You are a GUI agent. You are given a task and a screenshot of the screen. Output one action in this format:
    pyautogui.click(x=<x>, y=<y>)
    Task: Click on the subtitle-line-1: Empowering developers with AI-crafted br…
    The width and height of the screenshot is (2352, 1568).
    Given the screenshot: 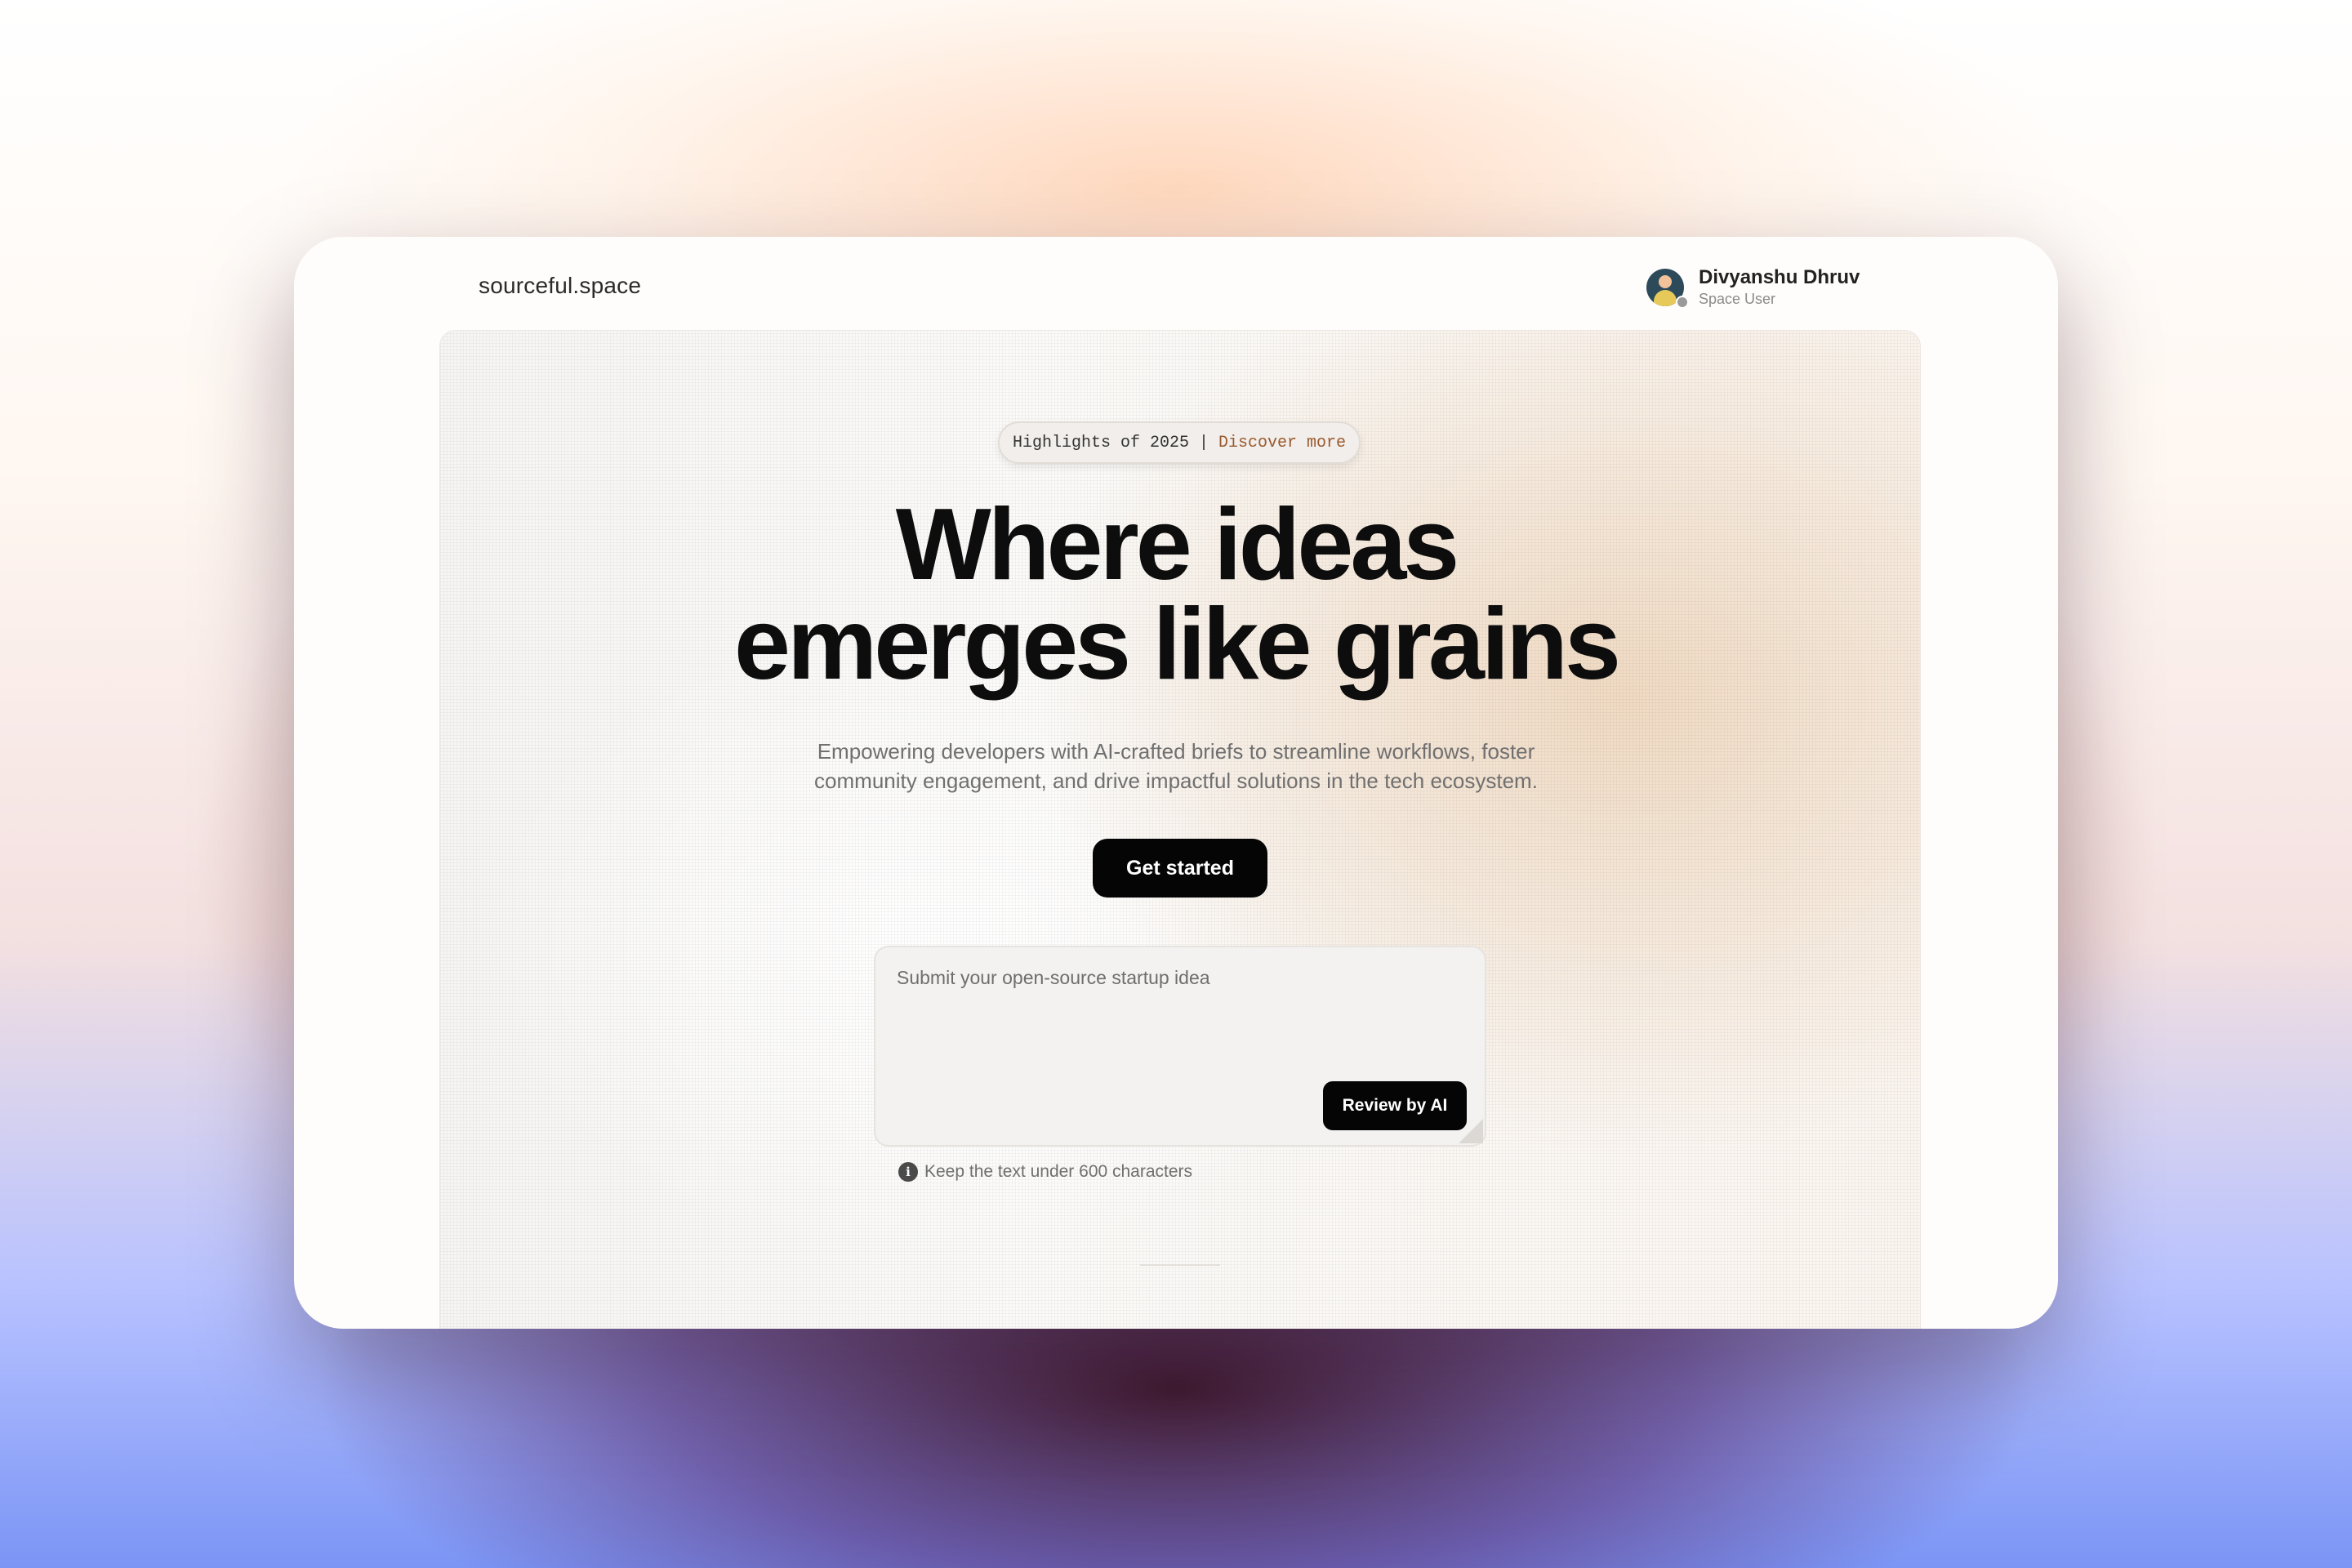 What is the action you would take?
    pyautogui.click(x=1176, y=751)
    